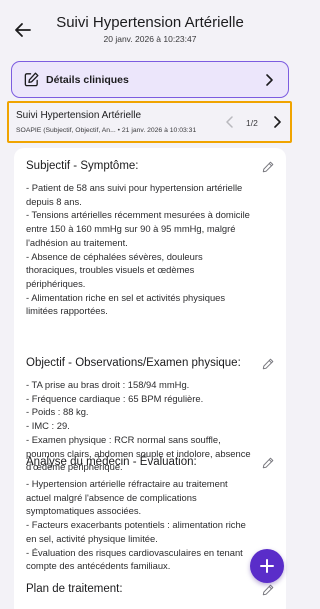 The height and width of the screenshot is (609, 320). I want to click on section-plan: Plan de traitement:, so click(152, 589).